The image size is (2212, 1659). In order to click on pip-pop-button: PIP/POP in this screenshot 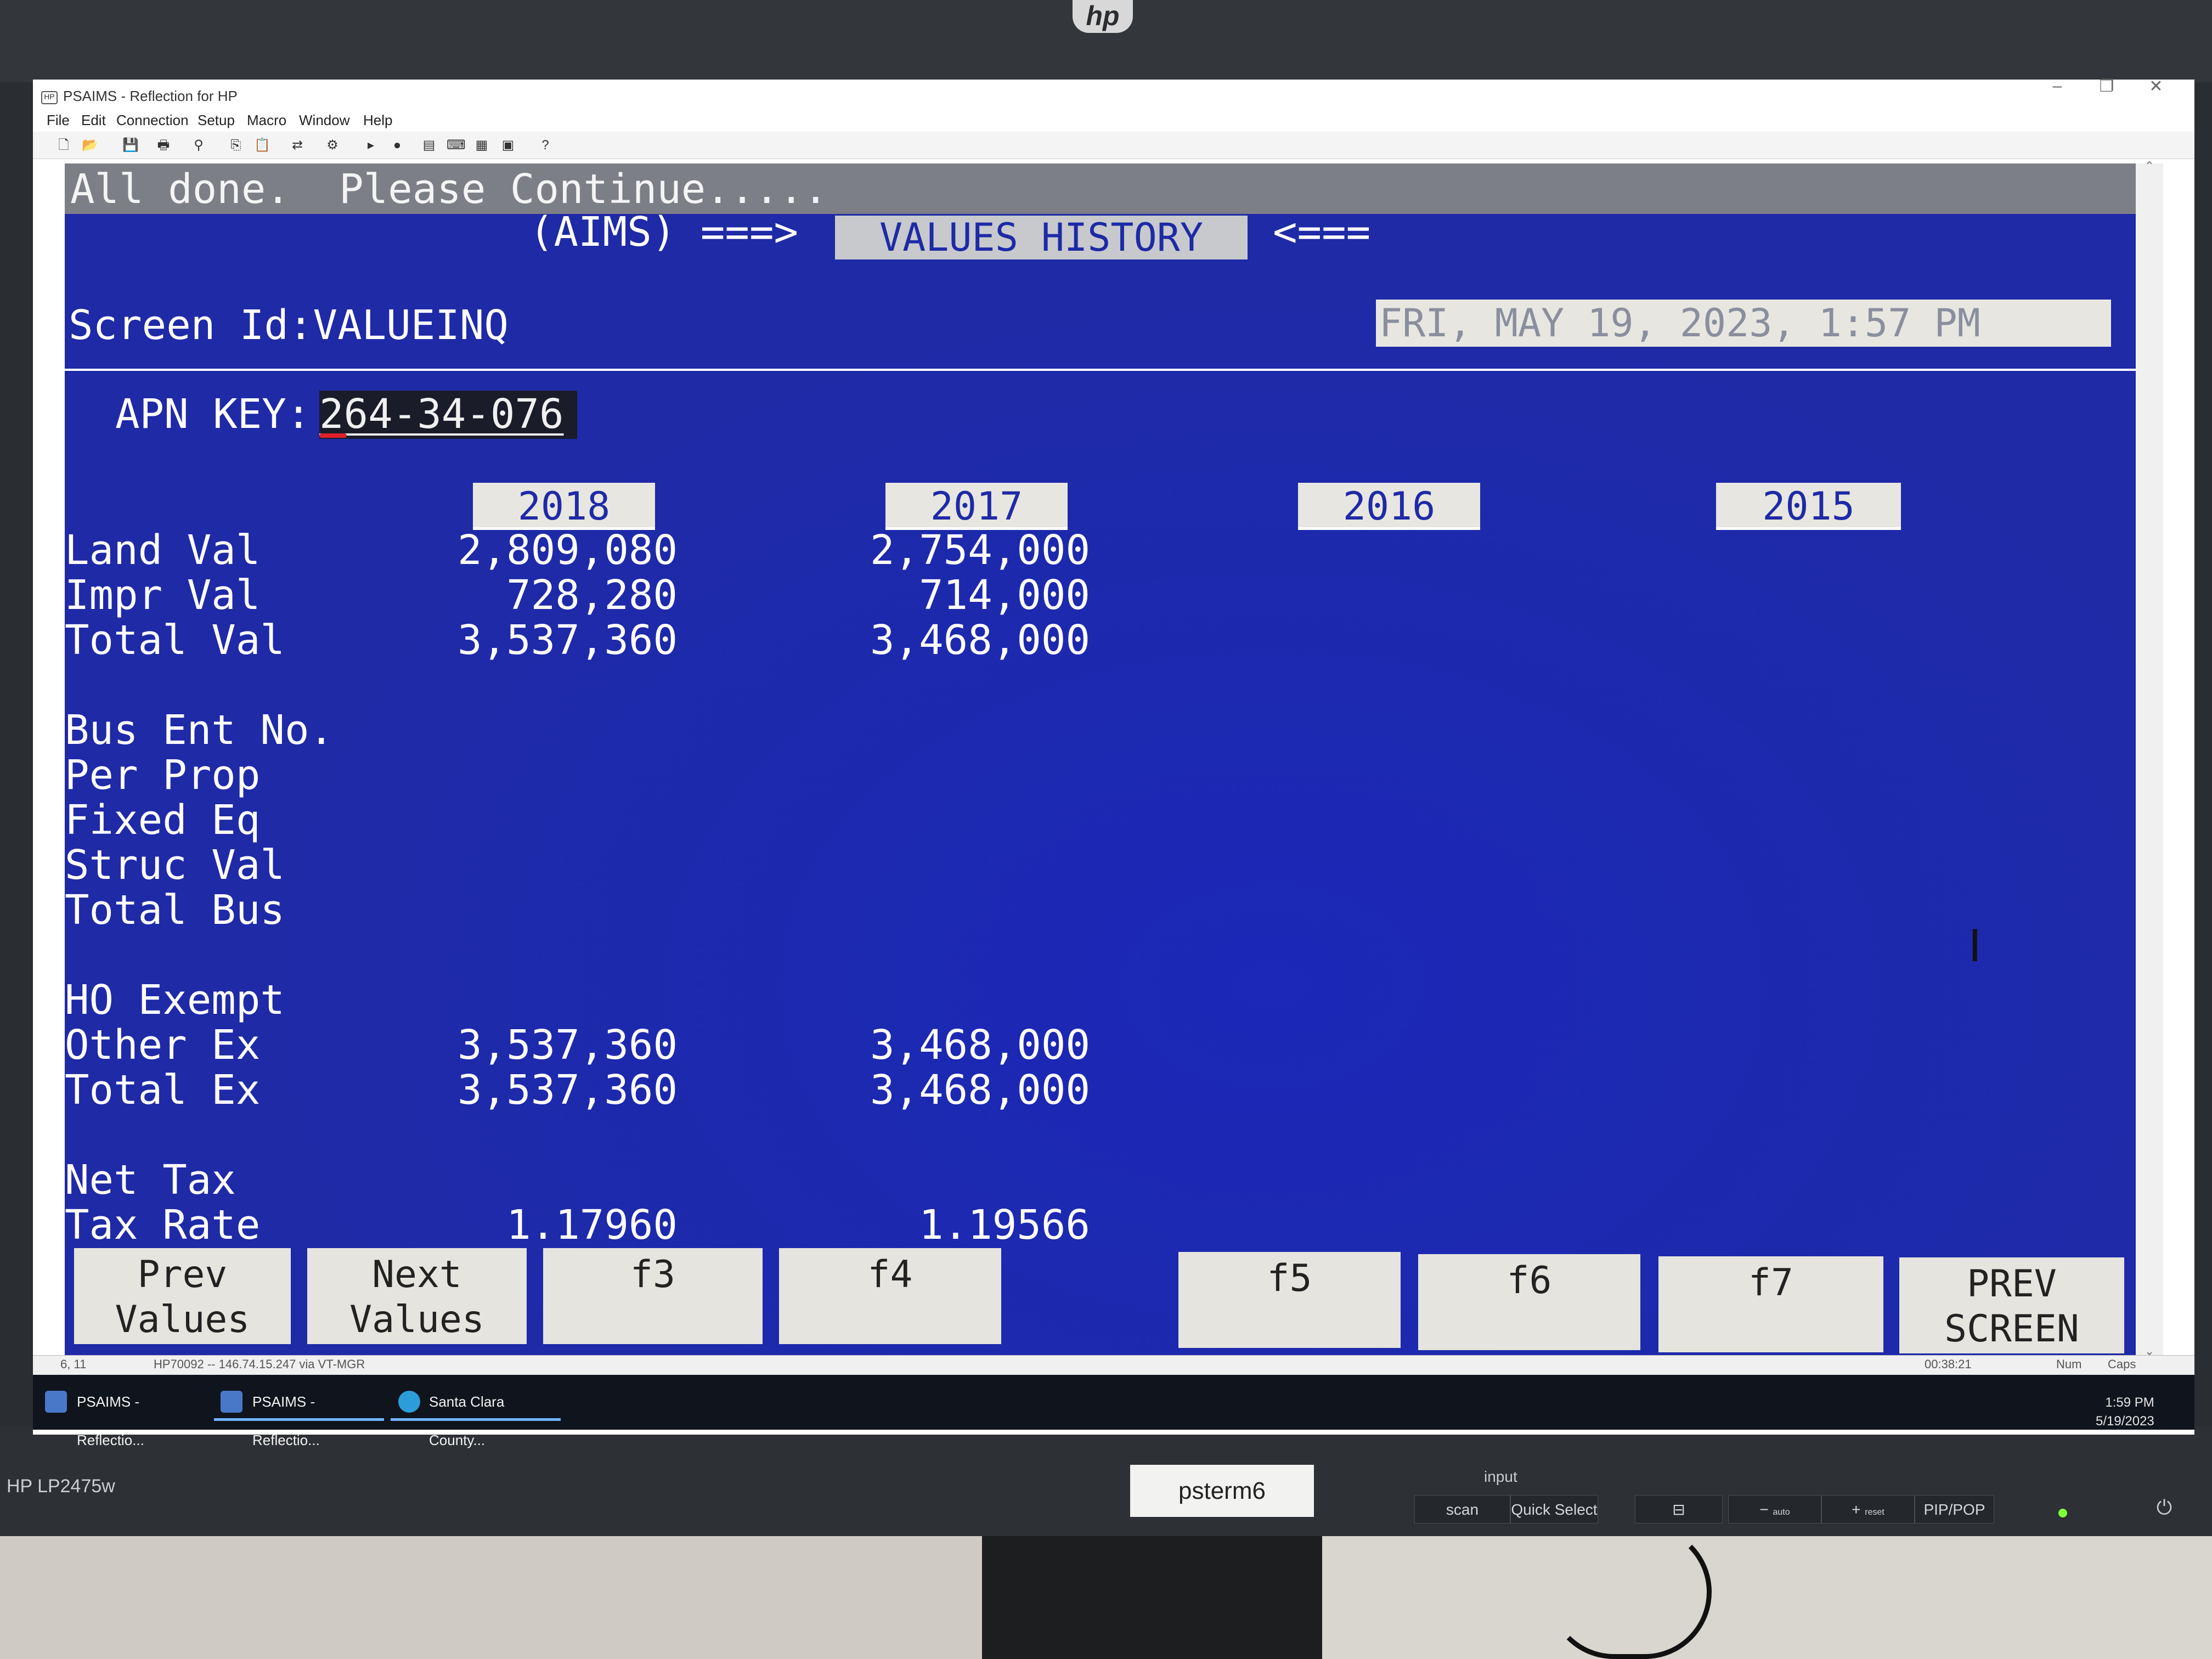, I will do `click(1954, 1509)`.